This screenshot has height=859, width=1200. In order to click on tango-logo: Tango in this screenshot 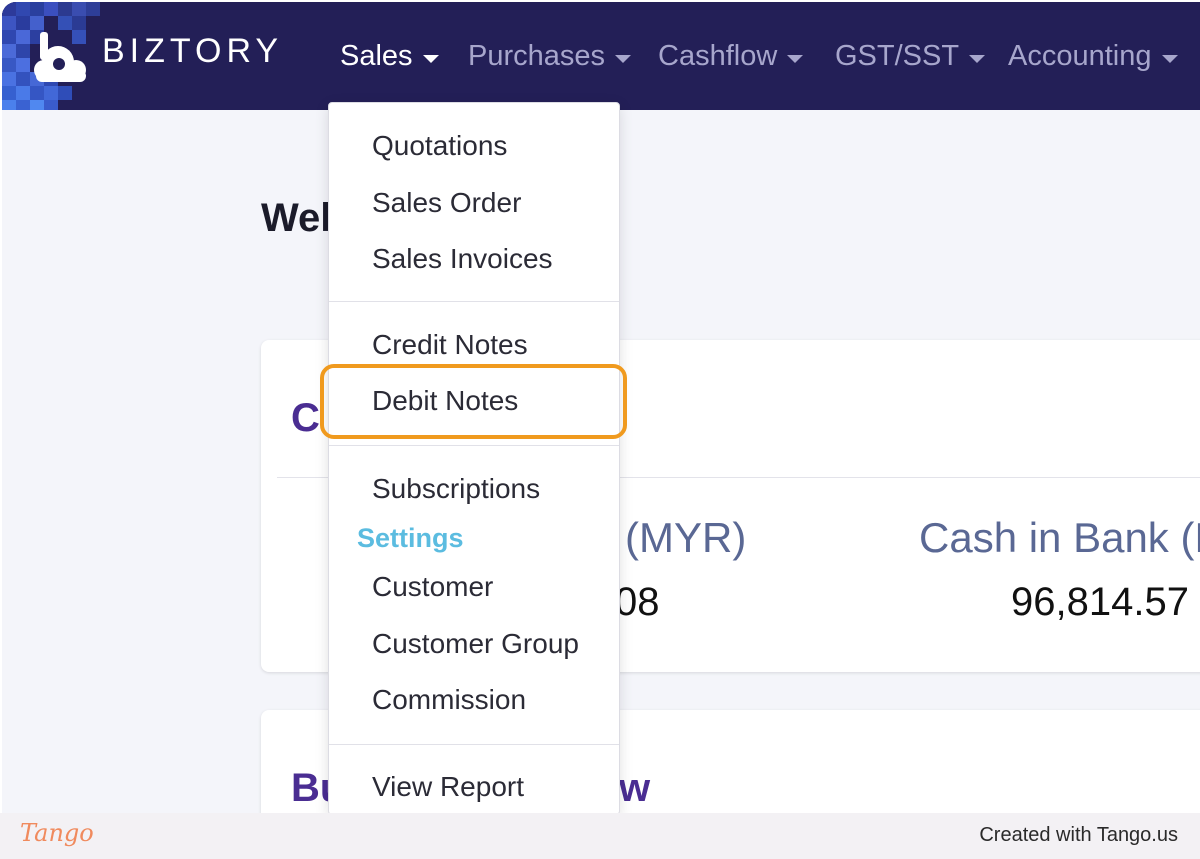, I will do `click(57, 833)`.